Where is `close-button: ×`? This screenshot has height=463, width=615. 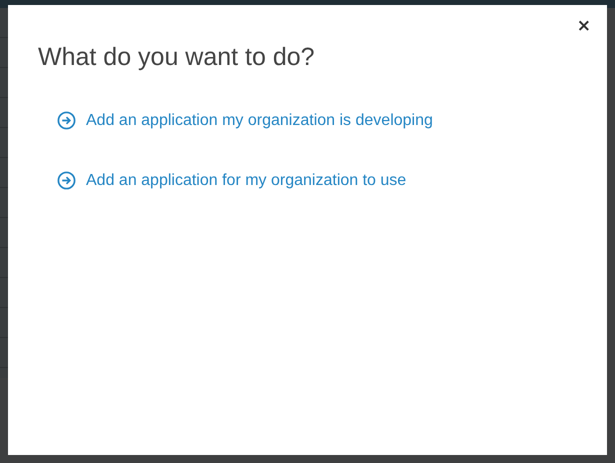
close-button: × is located at coordinates (583, 26).